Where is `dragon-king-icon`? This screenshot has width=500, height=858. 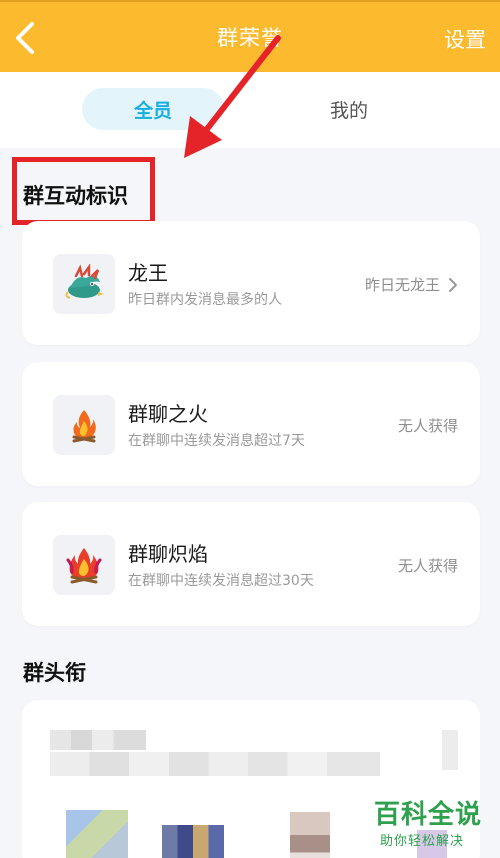 dragon-king-icon is located at coordinates (84, 281).